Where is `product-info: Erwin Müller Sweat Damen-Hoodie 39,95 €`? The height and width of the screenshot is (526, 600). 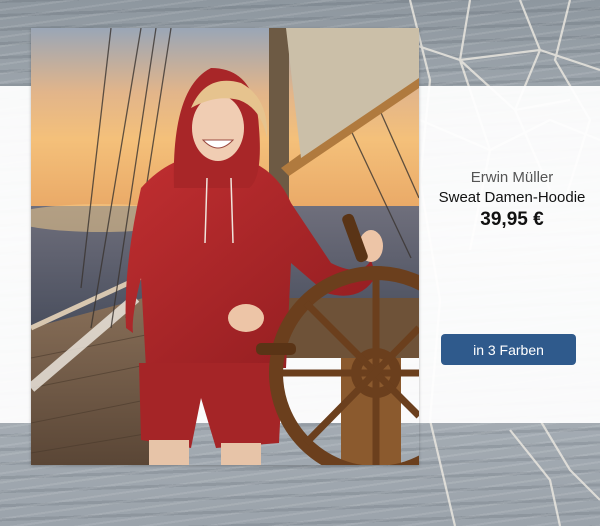
product-info: Erwin Müller Sweat Damen-Hoodie 39,95 € is located at coordinates (512, 200).